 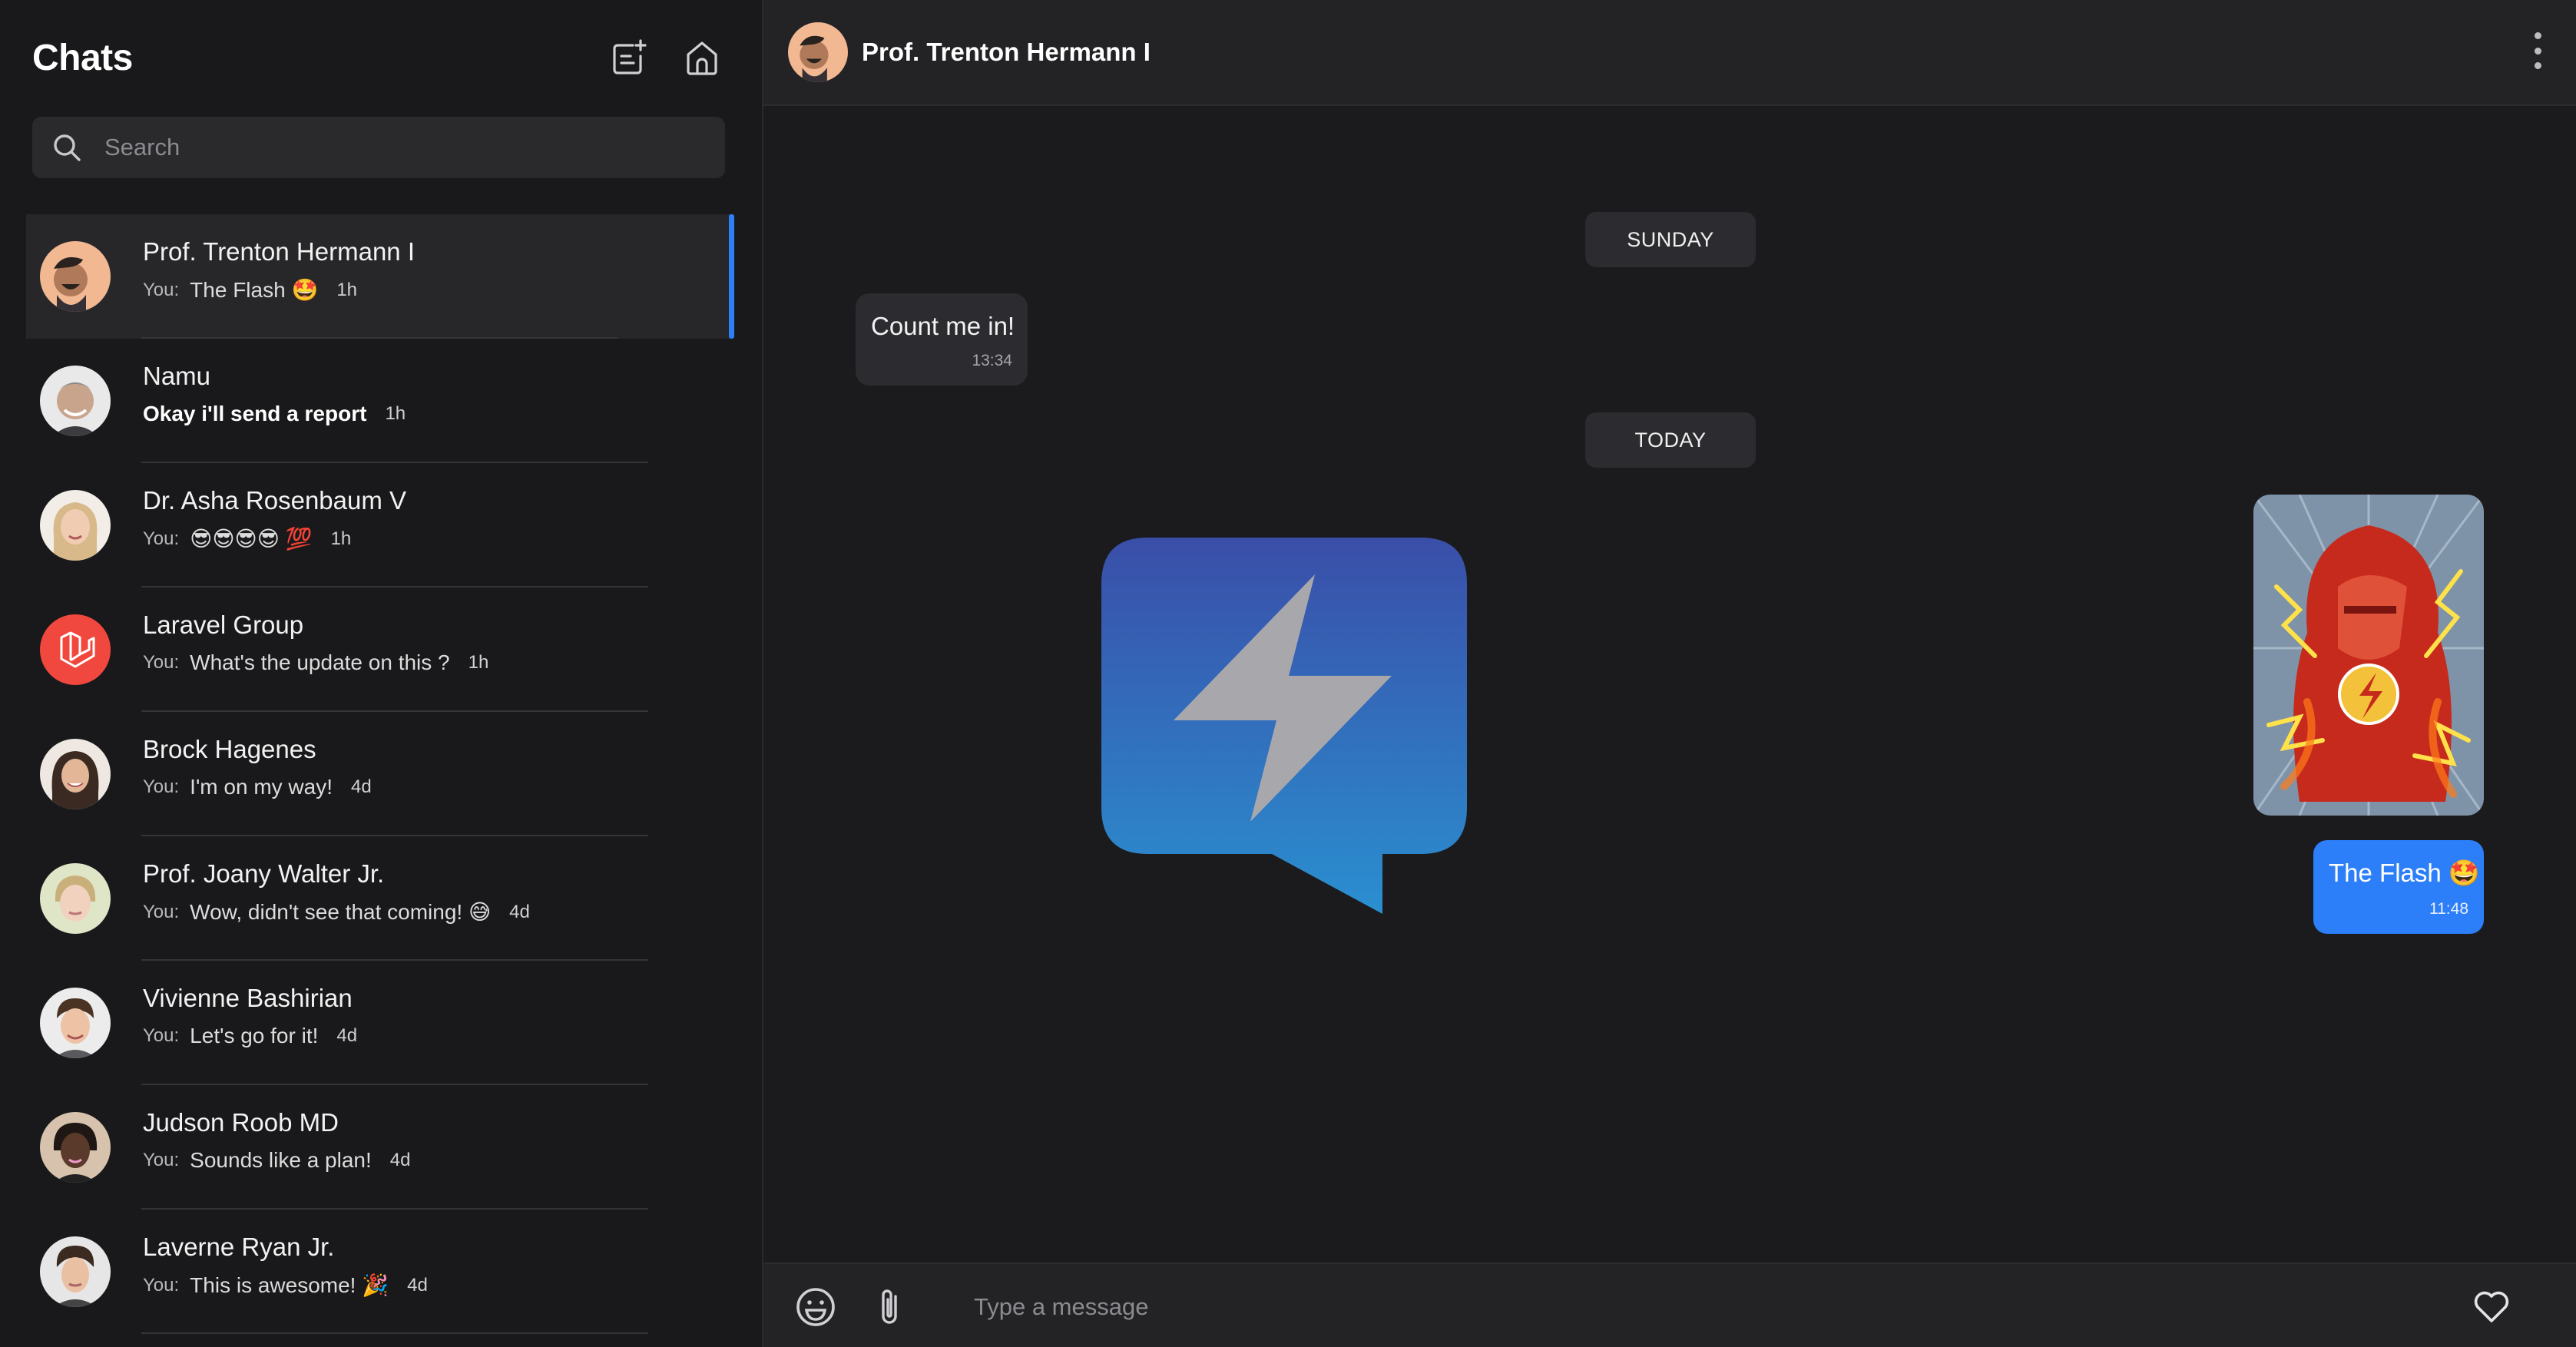 What do you see at coordinates (67, 147) in the screenshot?
I see `search-icon` at bounding box center [67, 147].